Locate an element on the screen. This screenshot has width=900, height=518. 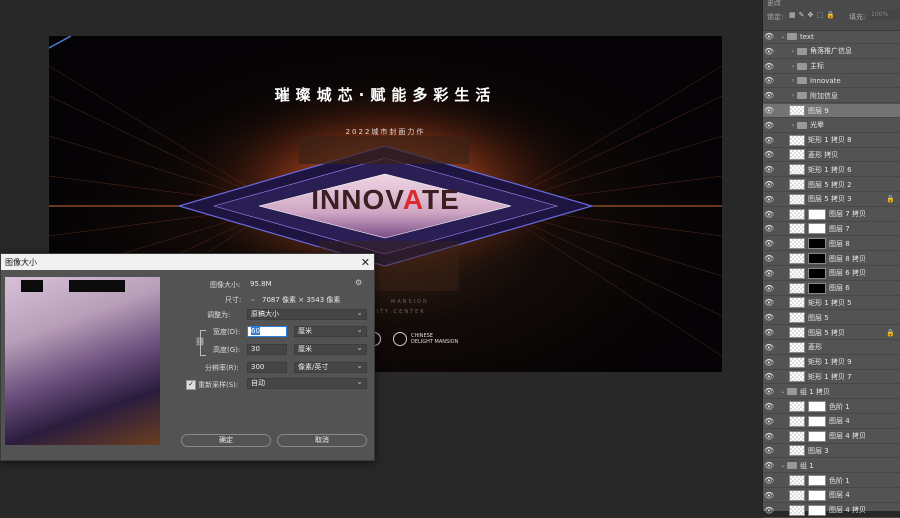
layer-row: 👁 菱形 拷贝 is located at coordinates (831, 155).